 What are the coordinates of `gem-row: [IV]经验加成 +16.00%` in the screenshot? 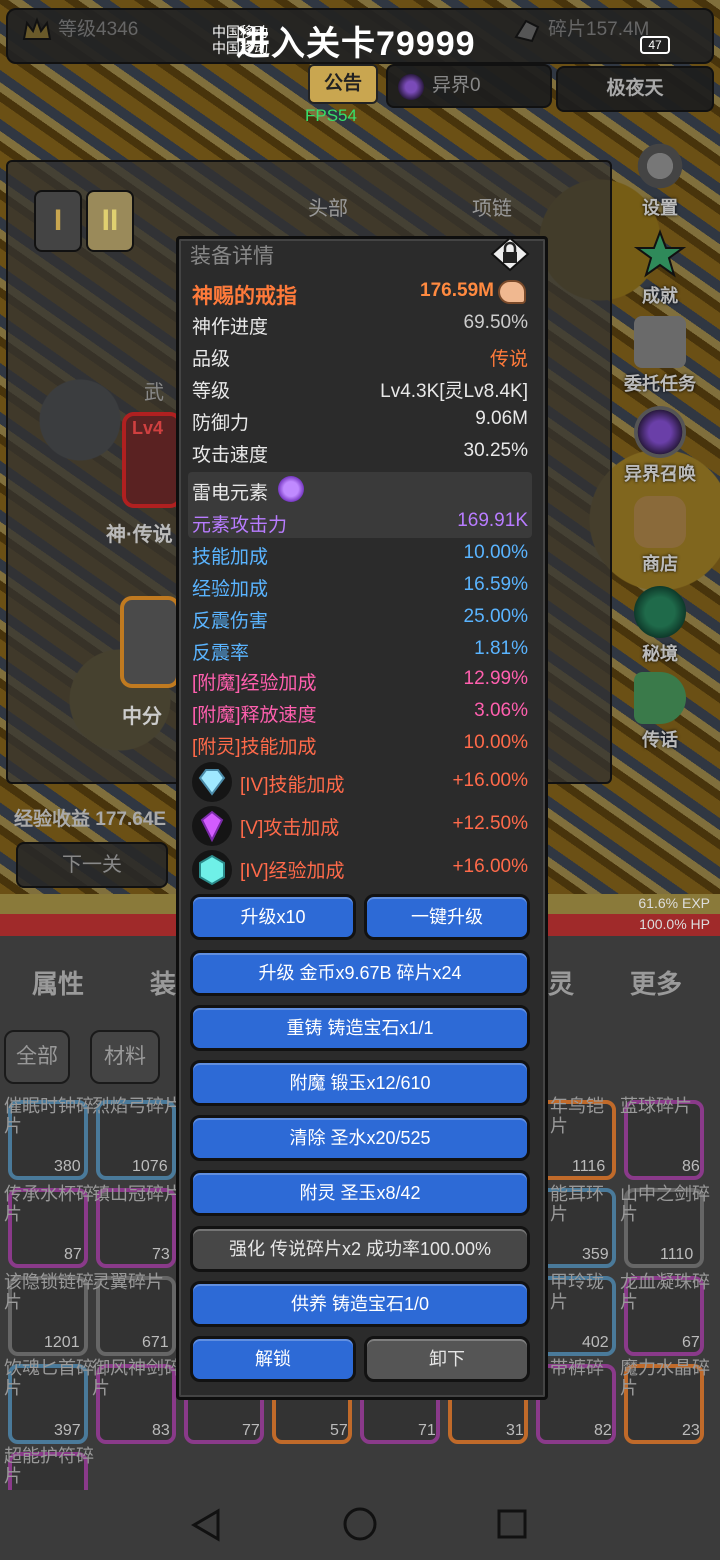 It's located at (384, 869).